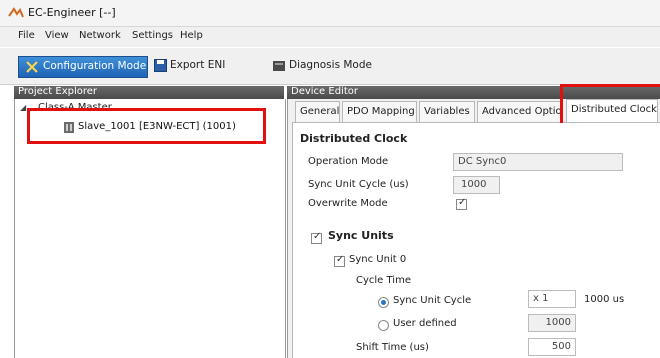 This screenshot has height=358, width=660. I want to click on project-explorer-header: Project Explorer, so click(149, 92).